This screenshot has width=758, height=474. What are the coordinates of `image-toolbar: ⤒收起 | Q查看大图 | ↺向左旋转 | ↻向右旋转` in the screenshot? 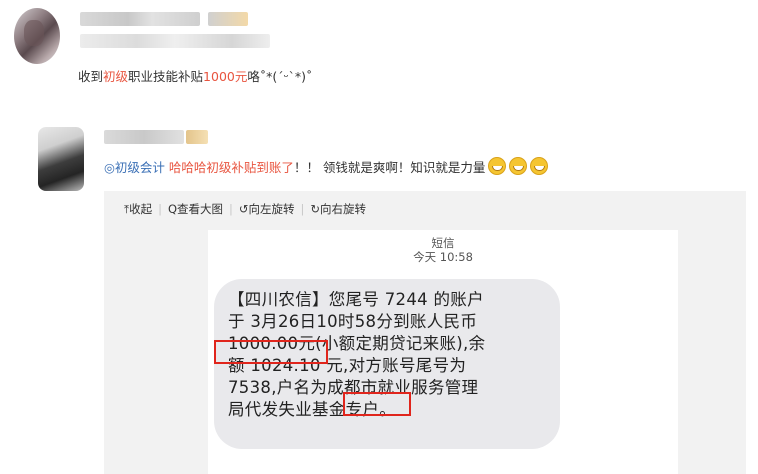 It's located at (248, 209).